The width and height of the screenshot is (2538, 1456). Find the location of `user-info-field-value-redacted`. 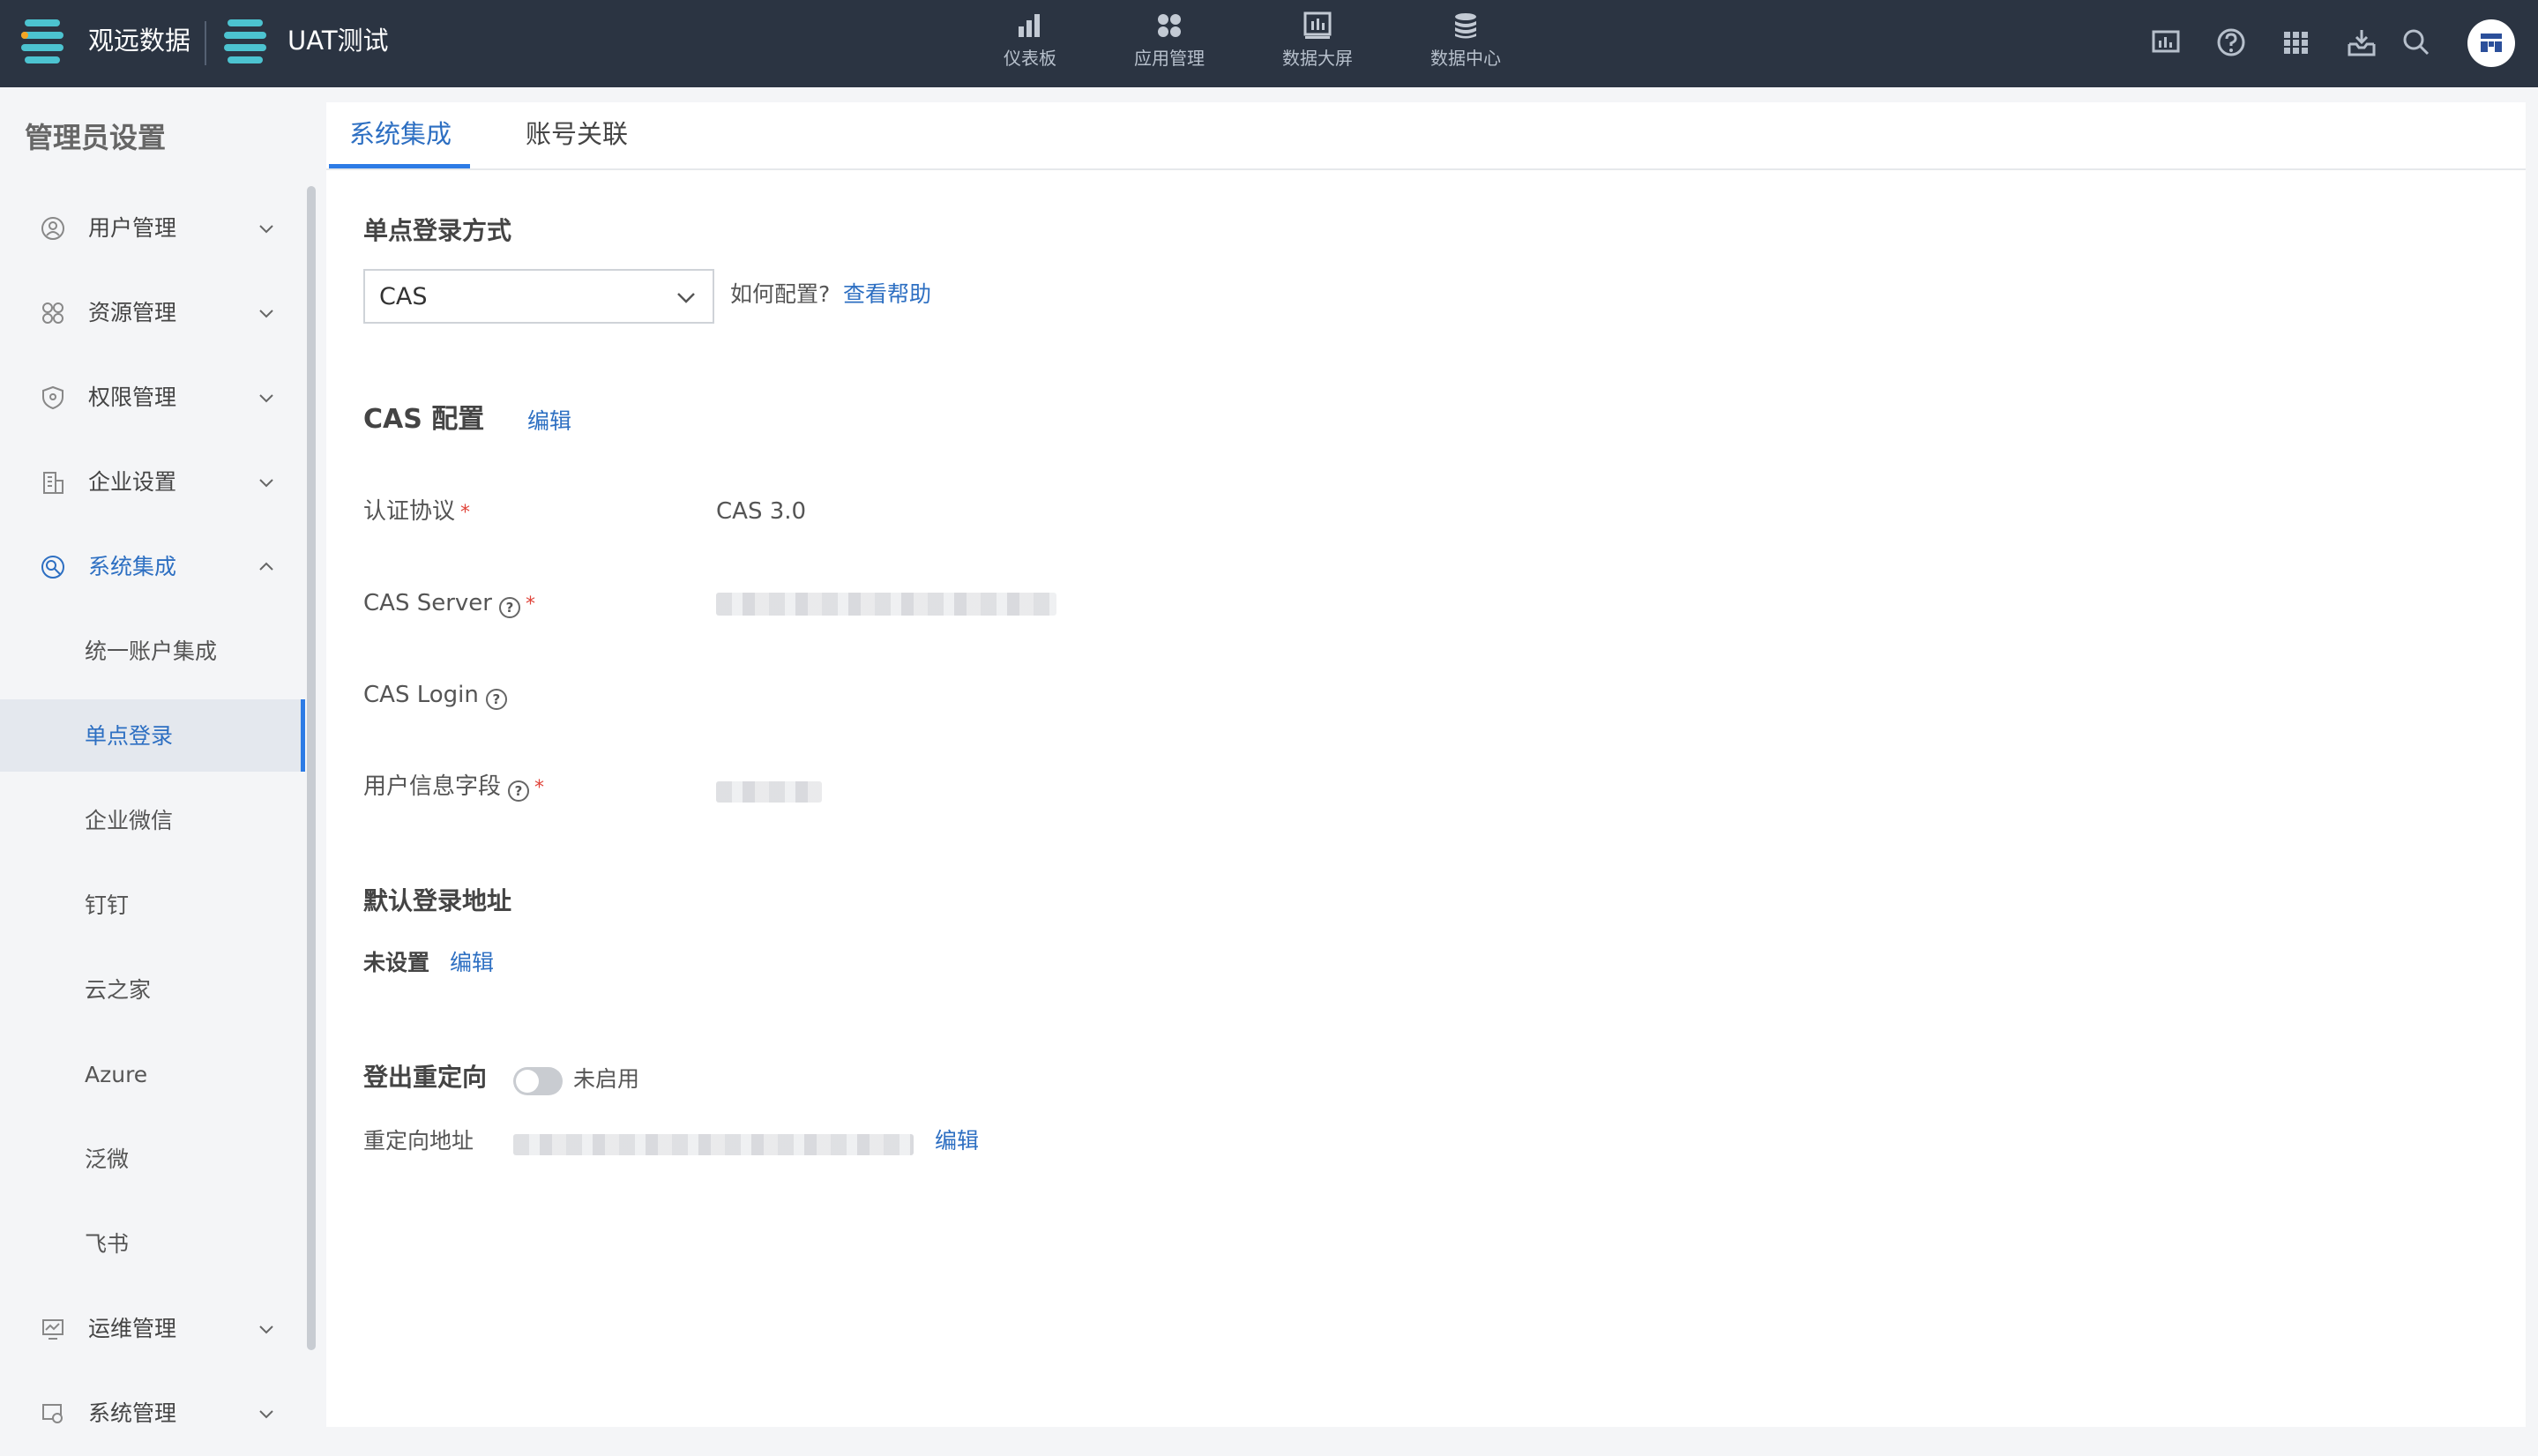

user-info-field-value-redacted is located at coordinates (769, 792).